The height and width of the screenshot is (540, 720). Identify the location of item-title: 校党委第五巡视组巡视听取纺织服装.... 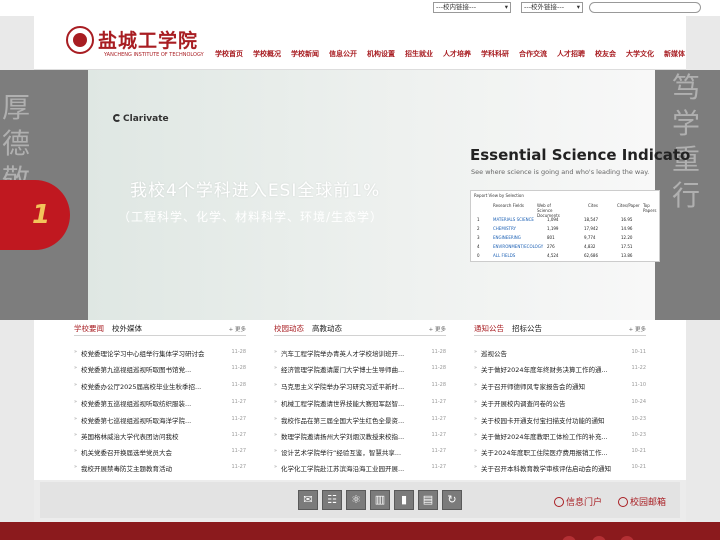
(151, 403).